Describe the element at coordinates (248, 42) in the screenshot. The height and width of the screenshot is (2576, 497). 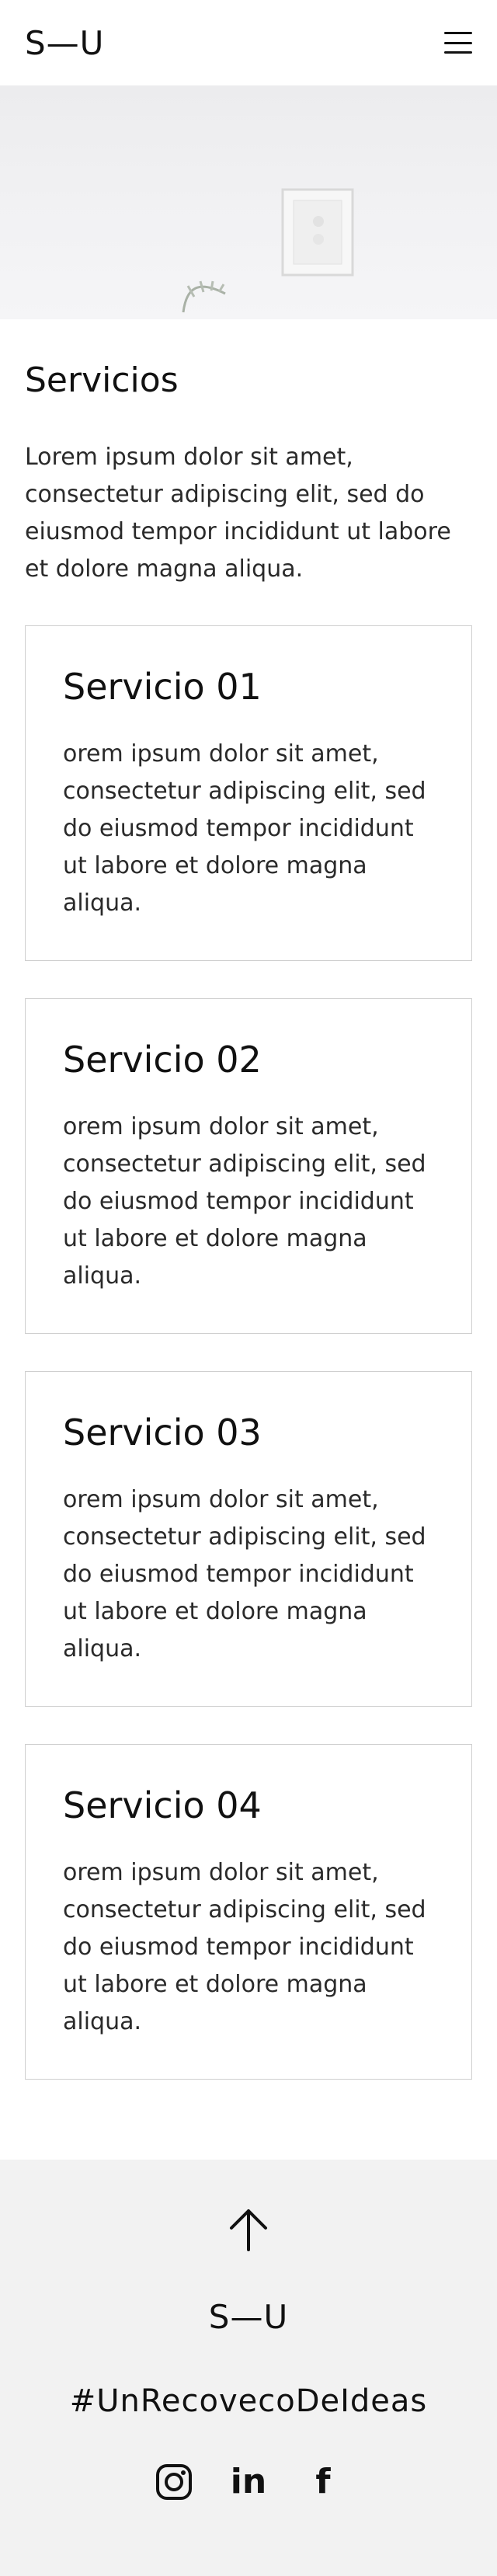
I see `site-header: S—U` at that location.